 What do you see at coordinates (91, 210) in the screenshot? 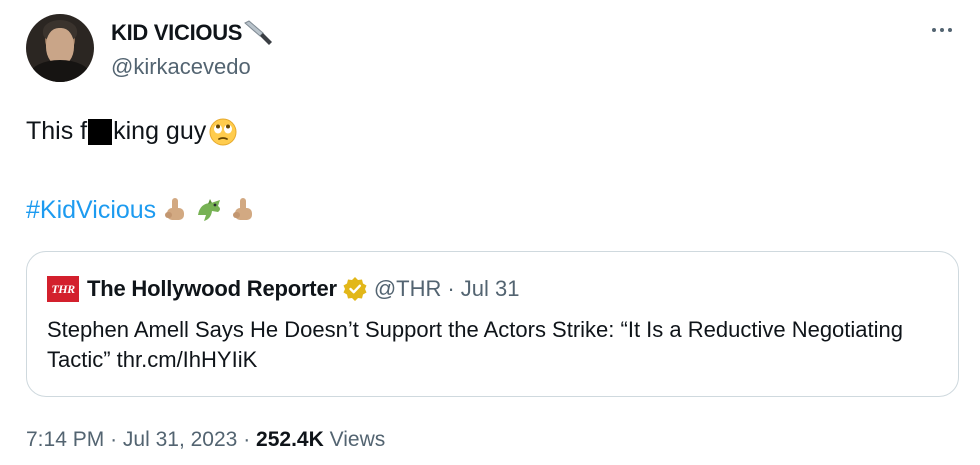
I see `hashtag-link: #KidVicious` at bounding box center [91, 210].